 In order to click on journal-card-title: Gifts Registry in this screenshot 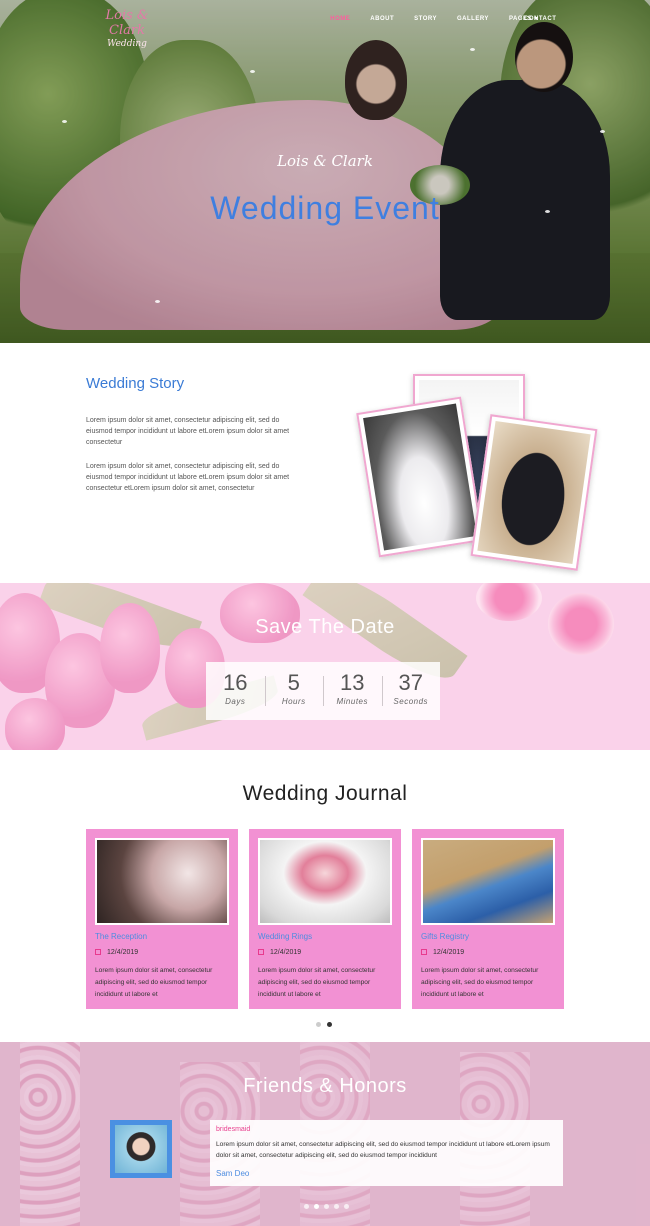, I will do `click(445, 936)`.